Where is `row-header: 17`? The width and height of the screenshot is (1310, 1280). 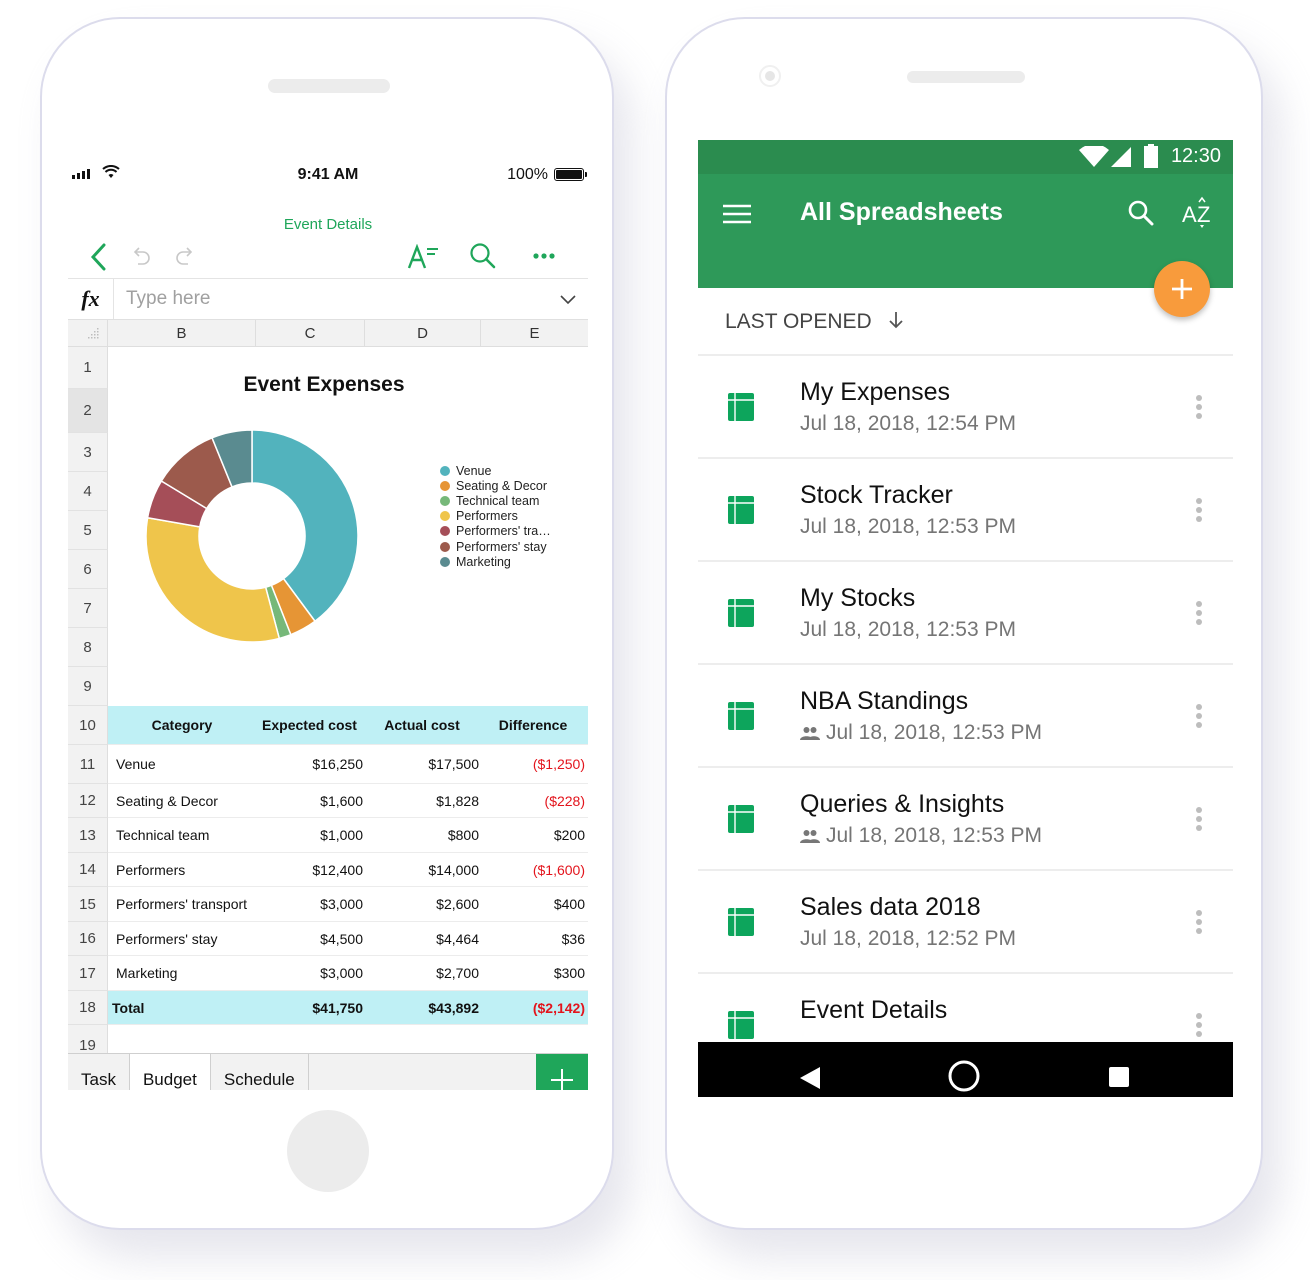
row-header: 17 is located at coordinates (88, 973).